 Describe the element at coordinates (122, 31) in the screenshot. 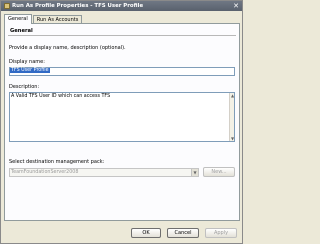

I see `section-header: General` at that location.